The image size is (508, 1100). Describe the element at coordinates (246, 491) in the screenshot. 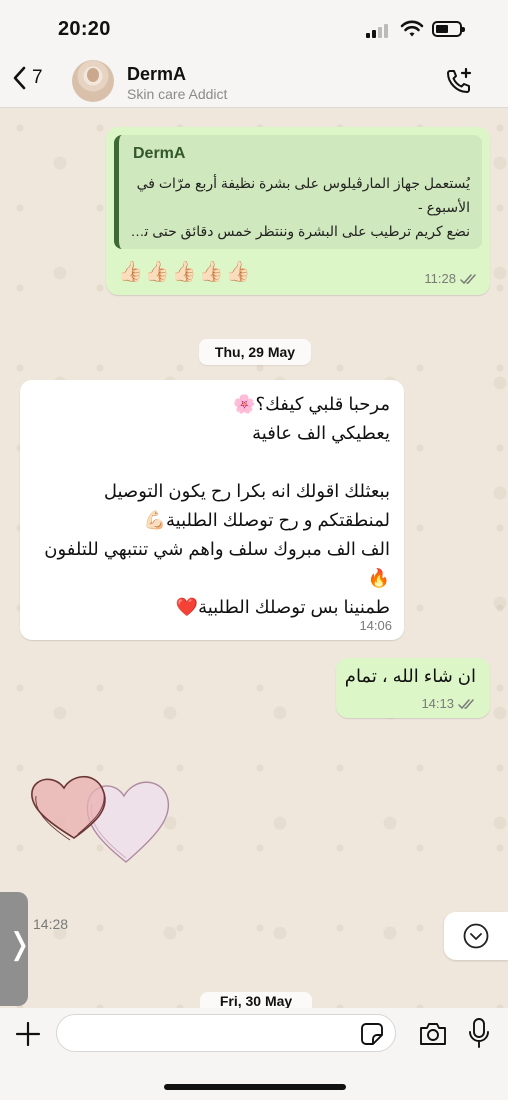

I see `message-line: ببعثلك اقولك انه بكرا رح يكون التوصيل` at that location.